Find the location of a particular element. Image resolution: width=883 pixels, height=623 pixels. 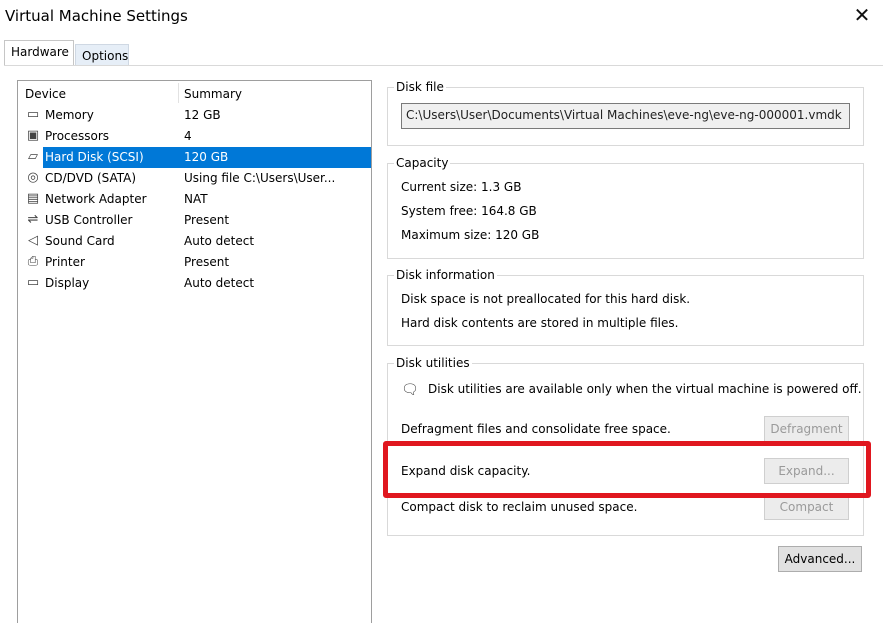

compact-text: Compact disk to reclaim unused space. is located at coordinates (519, 507).